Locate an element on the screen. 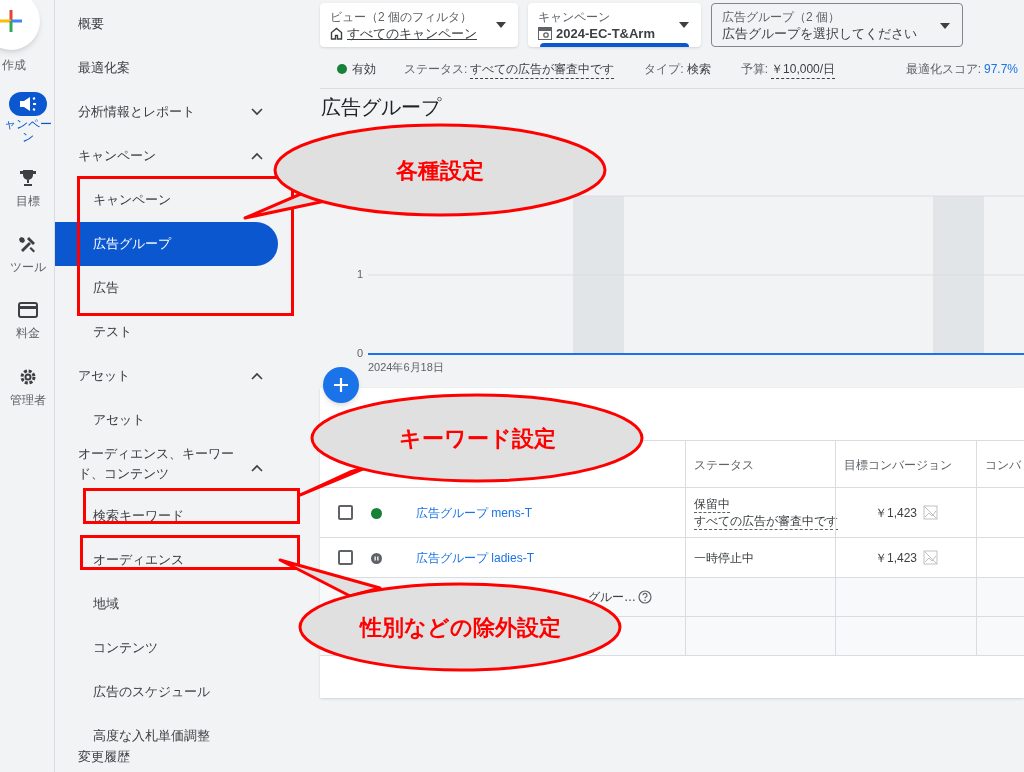 This screenshot has width=1024, height=772. date-label: 2024年6月18日 is located at coordinates (406, 367).